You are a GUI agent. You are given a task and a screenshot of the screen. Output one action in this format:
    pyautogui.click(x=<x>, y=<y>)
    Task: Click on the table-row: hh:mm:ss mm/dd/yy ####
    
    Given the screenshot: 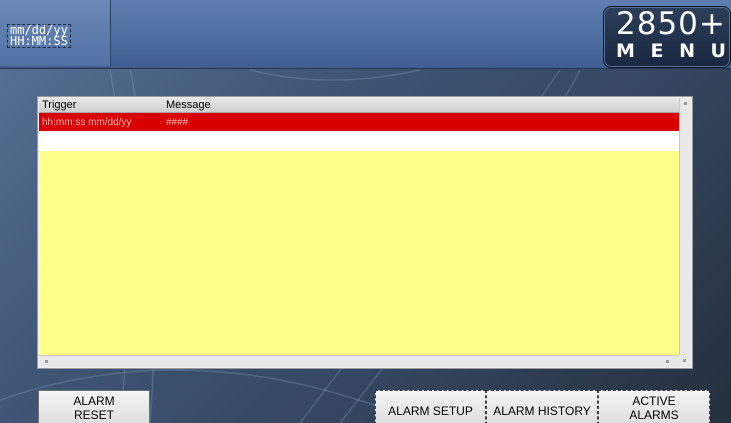 What is the action you would take?
    pyautogui.click(x=360, y=122)
    